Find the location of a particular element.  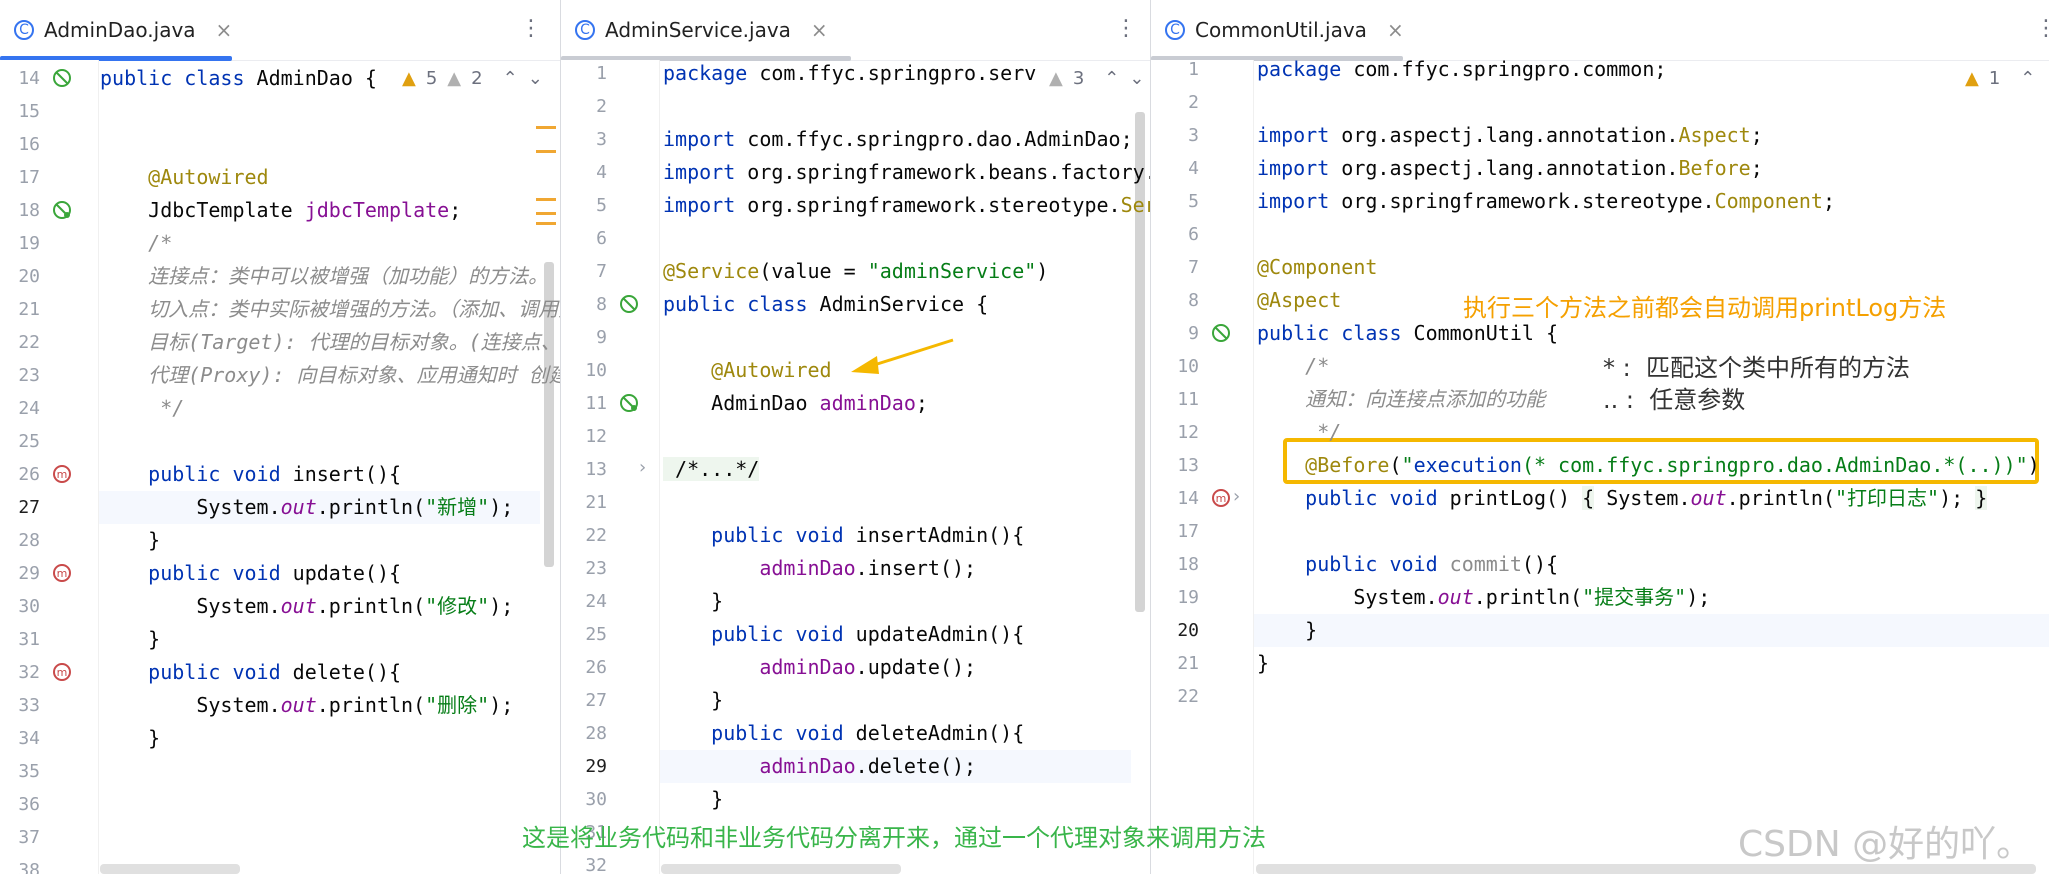

code-line: System.out.println("删除"); is located at coordinates (330, 705).